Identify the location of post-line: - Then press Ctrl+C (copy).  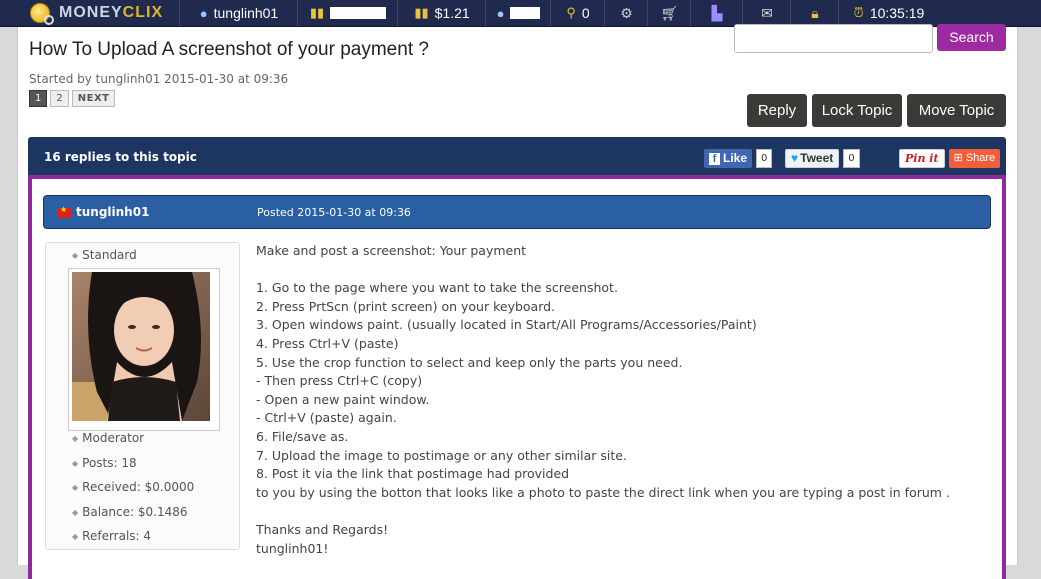
(339, 381).